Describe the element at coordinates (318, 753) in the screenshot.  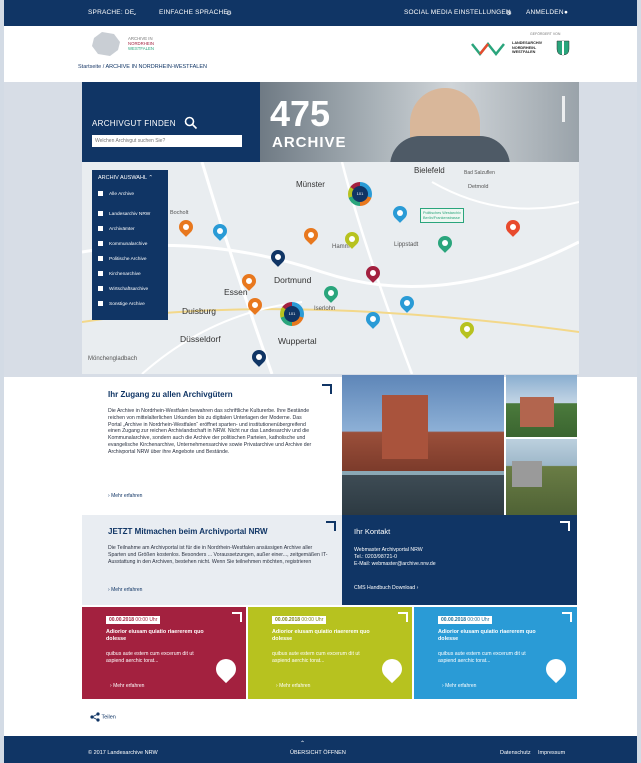
I see `overview-open-button: ÜBERSICHT ÖFFNEN` at that location.